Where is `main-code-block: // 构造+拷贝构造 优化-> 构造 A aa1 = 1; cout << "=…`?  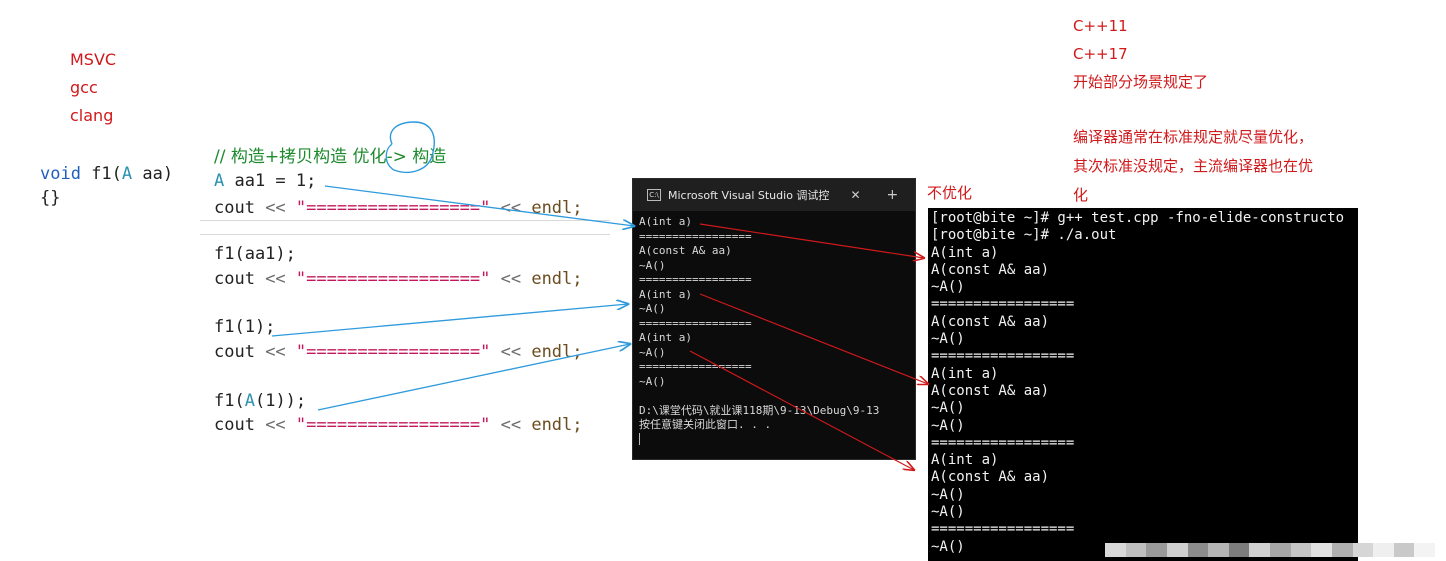
main-code-block: // 构造+拷贝构造 优化-> 构造 A aa1 = 1; cout << "=… is located at coordinates (398, 290).